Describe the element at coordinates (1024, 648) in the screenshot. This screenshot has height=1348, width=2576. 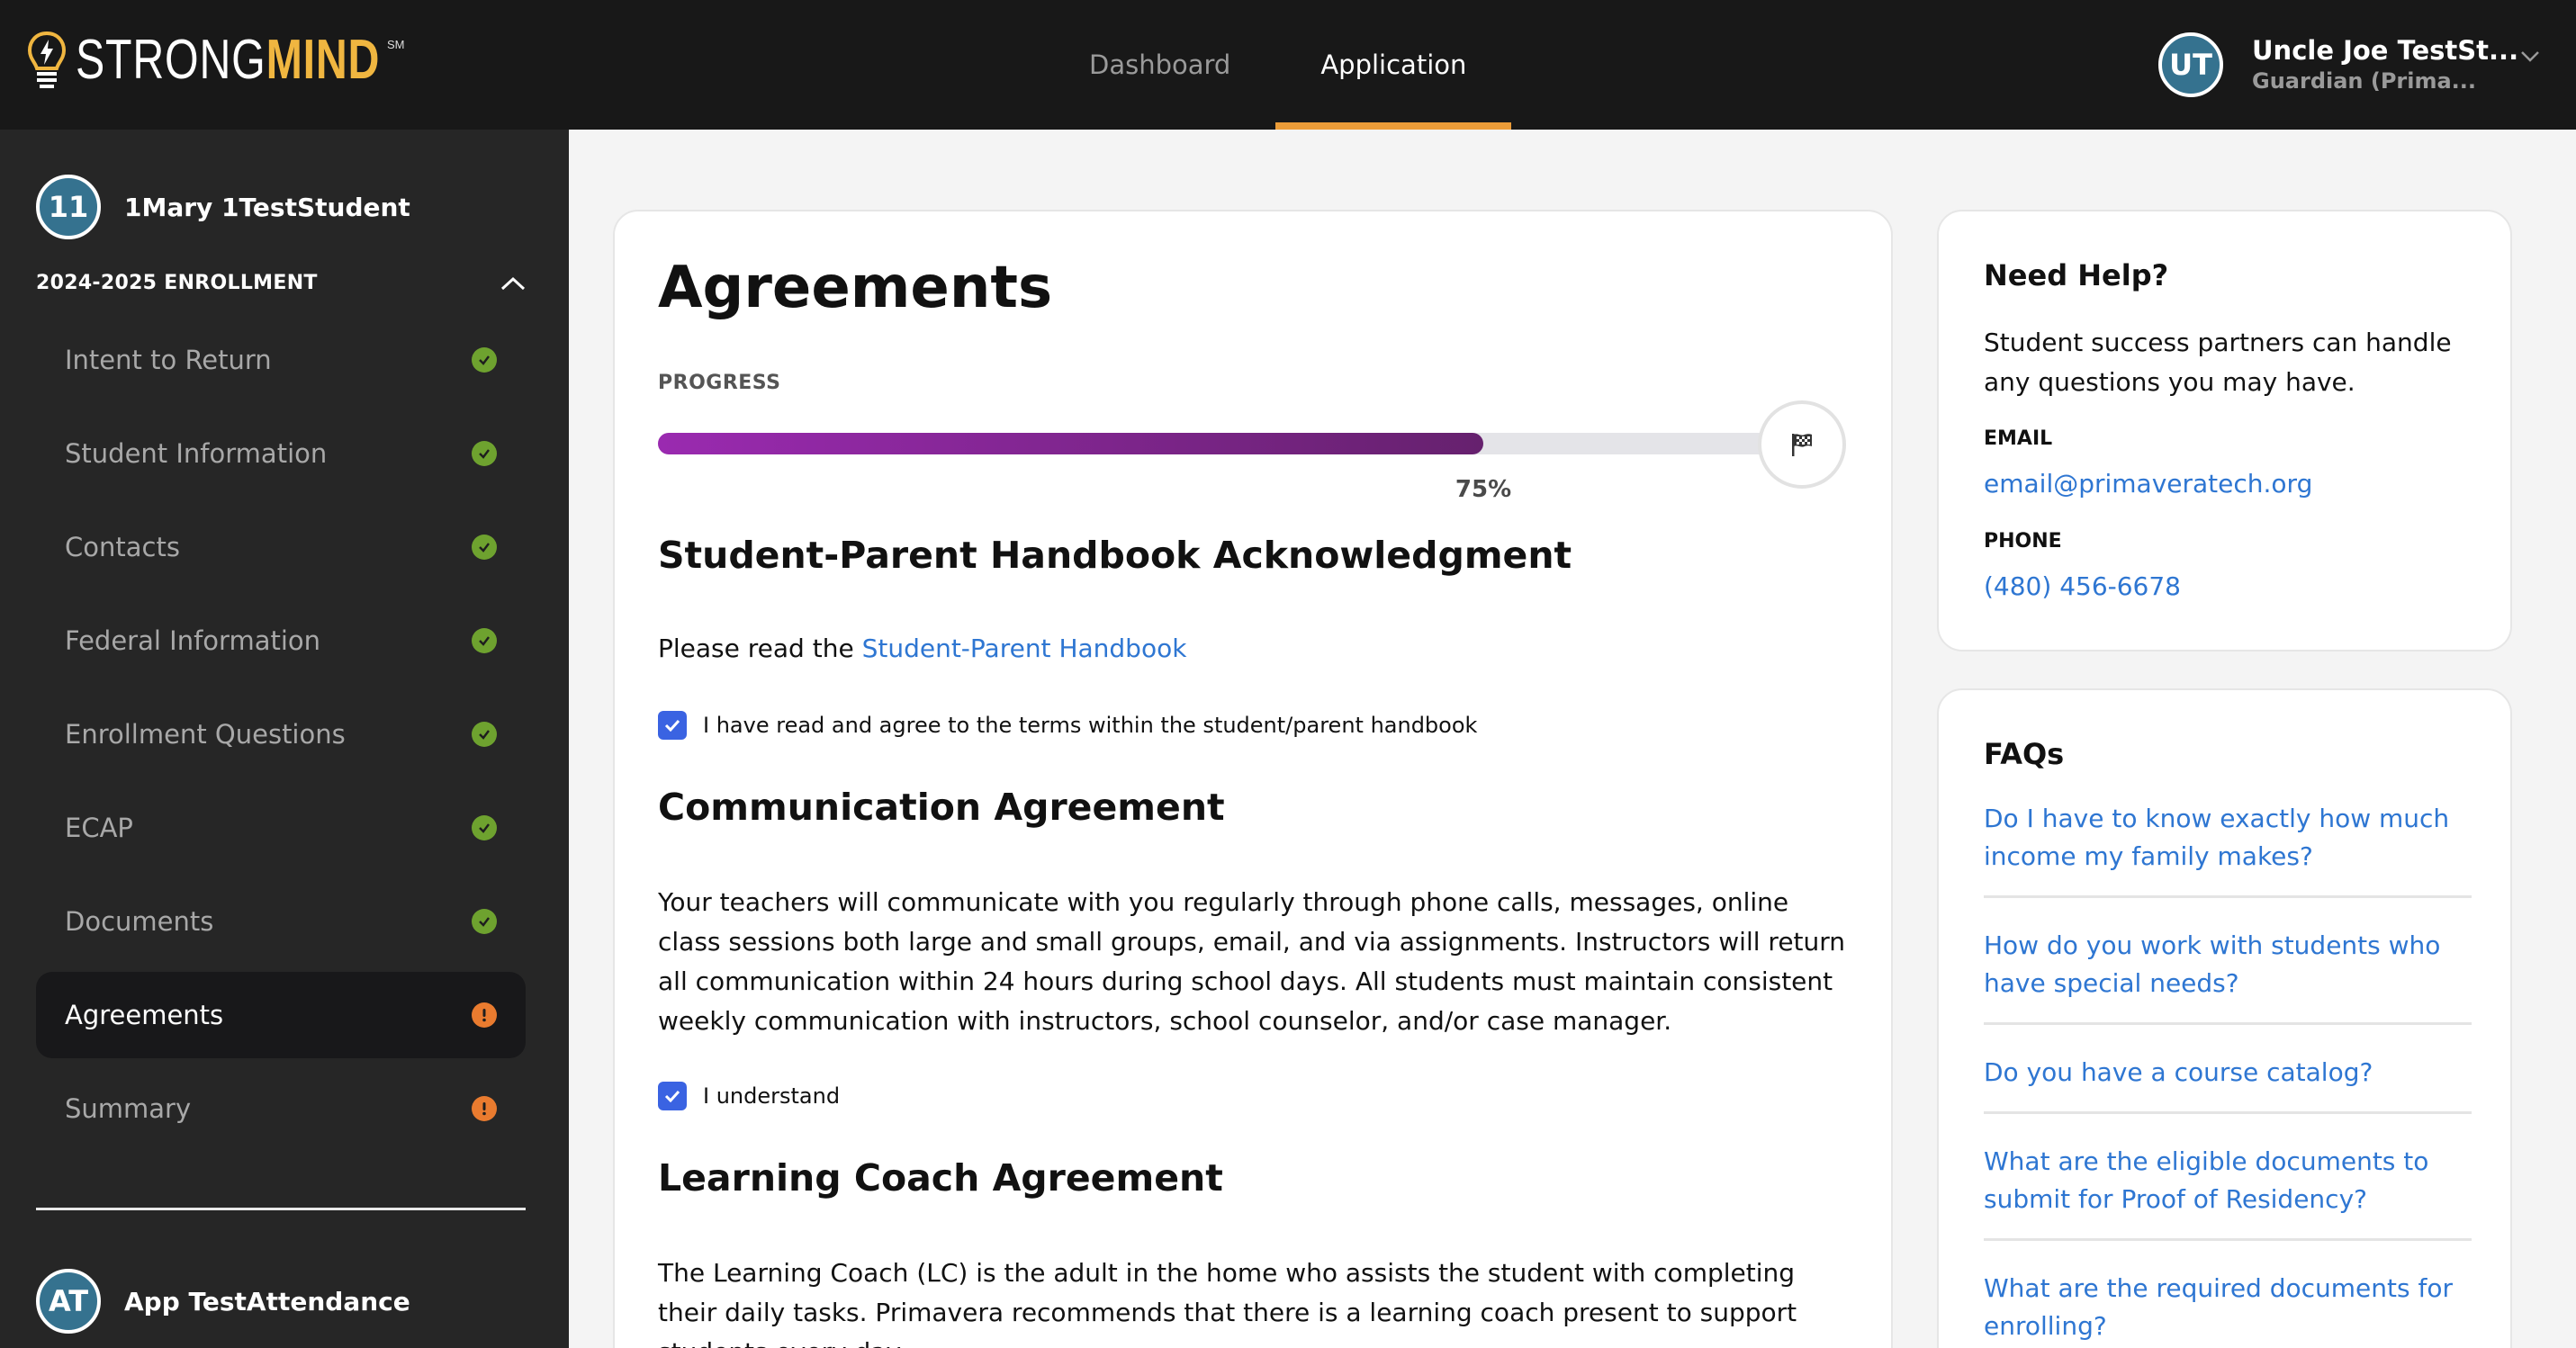
I see `handbook-link: Student-Parent Handbook` at that location.